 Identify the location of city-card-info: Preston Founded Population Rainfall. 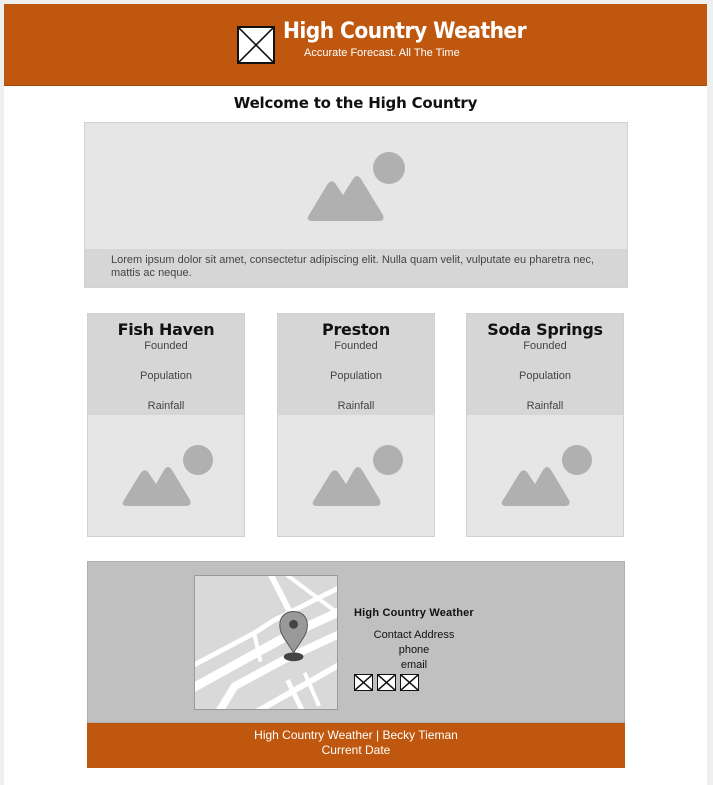
(356, 364).